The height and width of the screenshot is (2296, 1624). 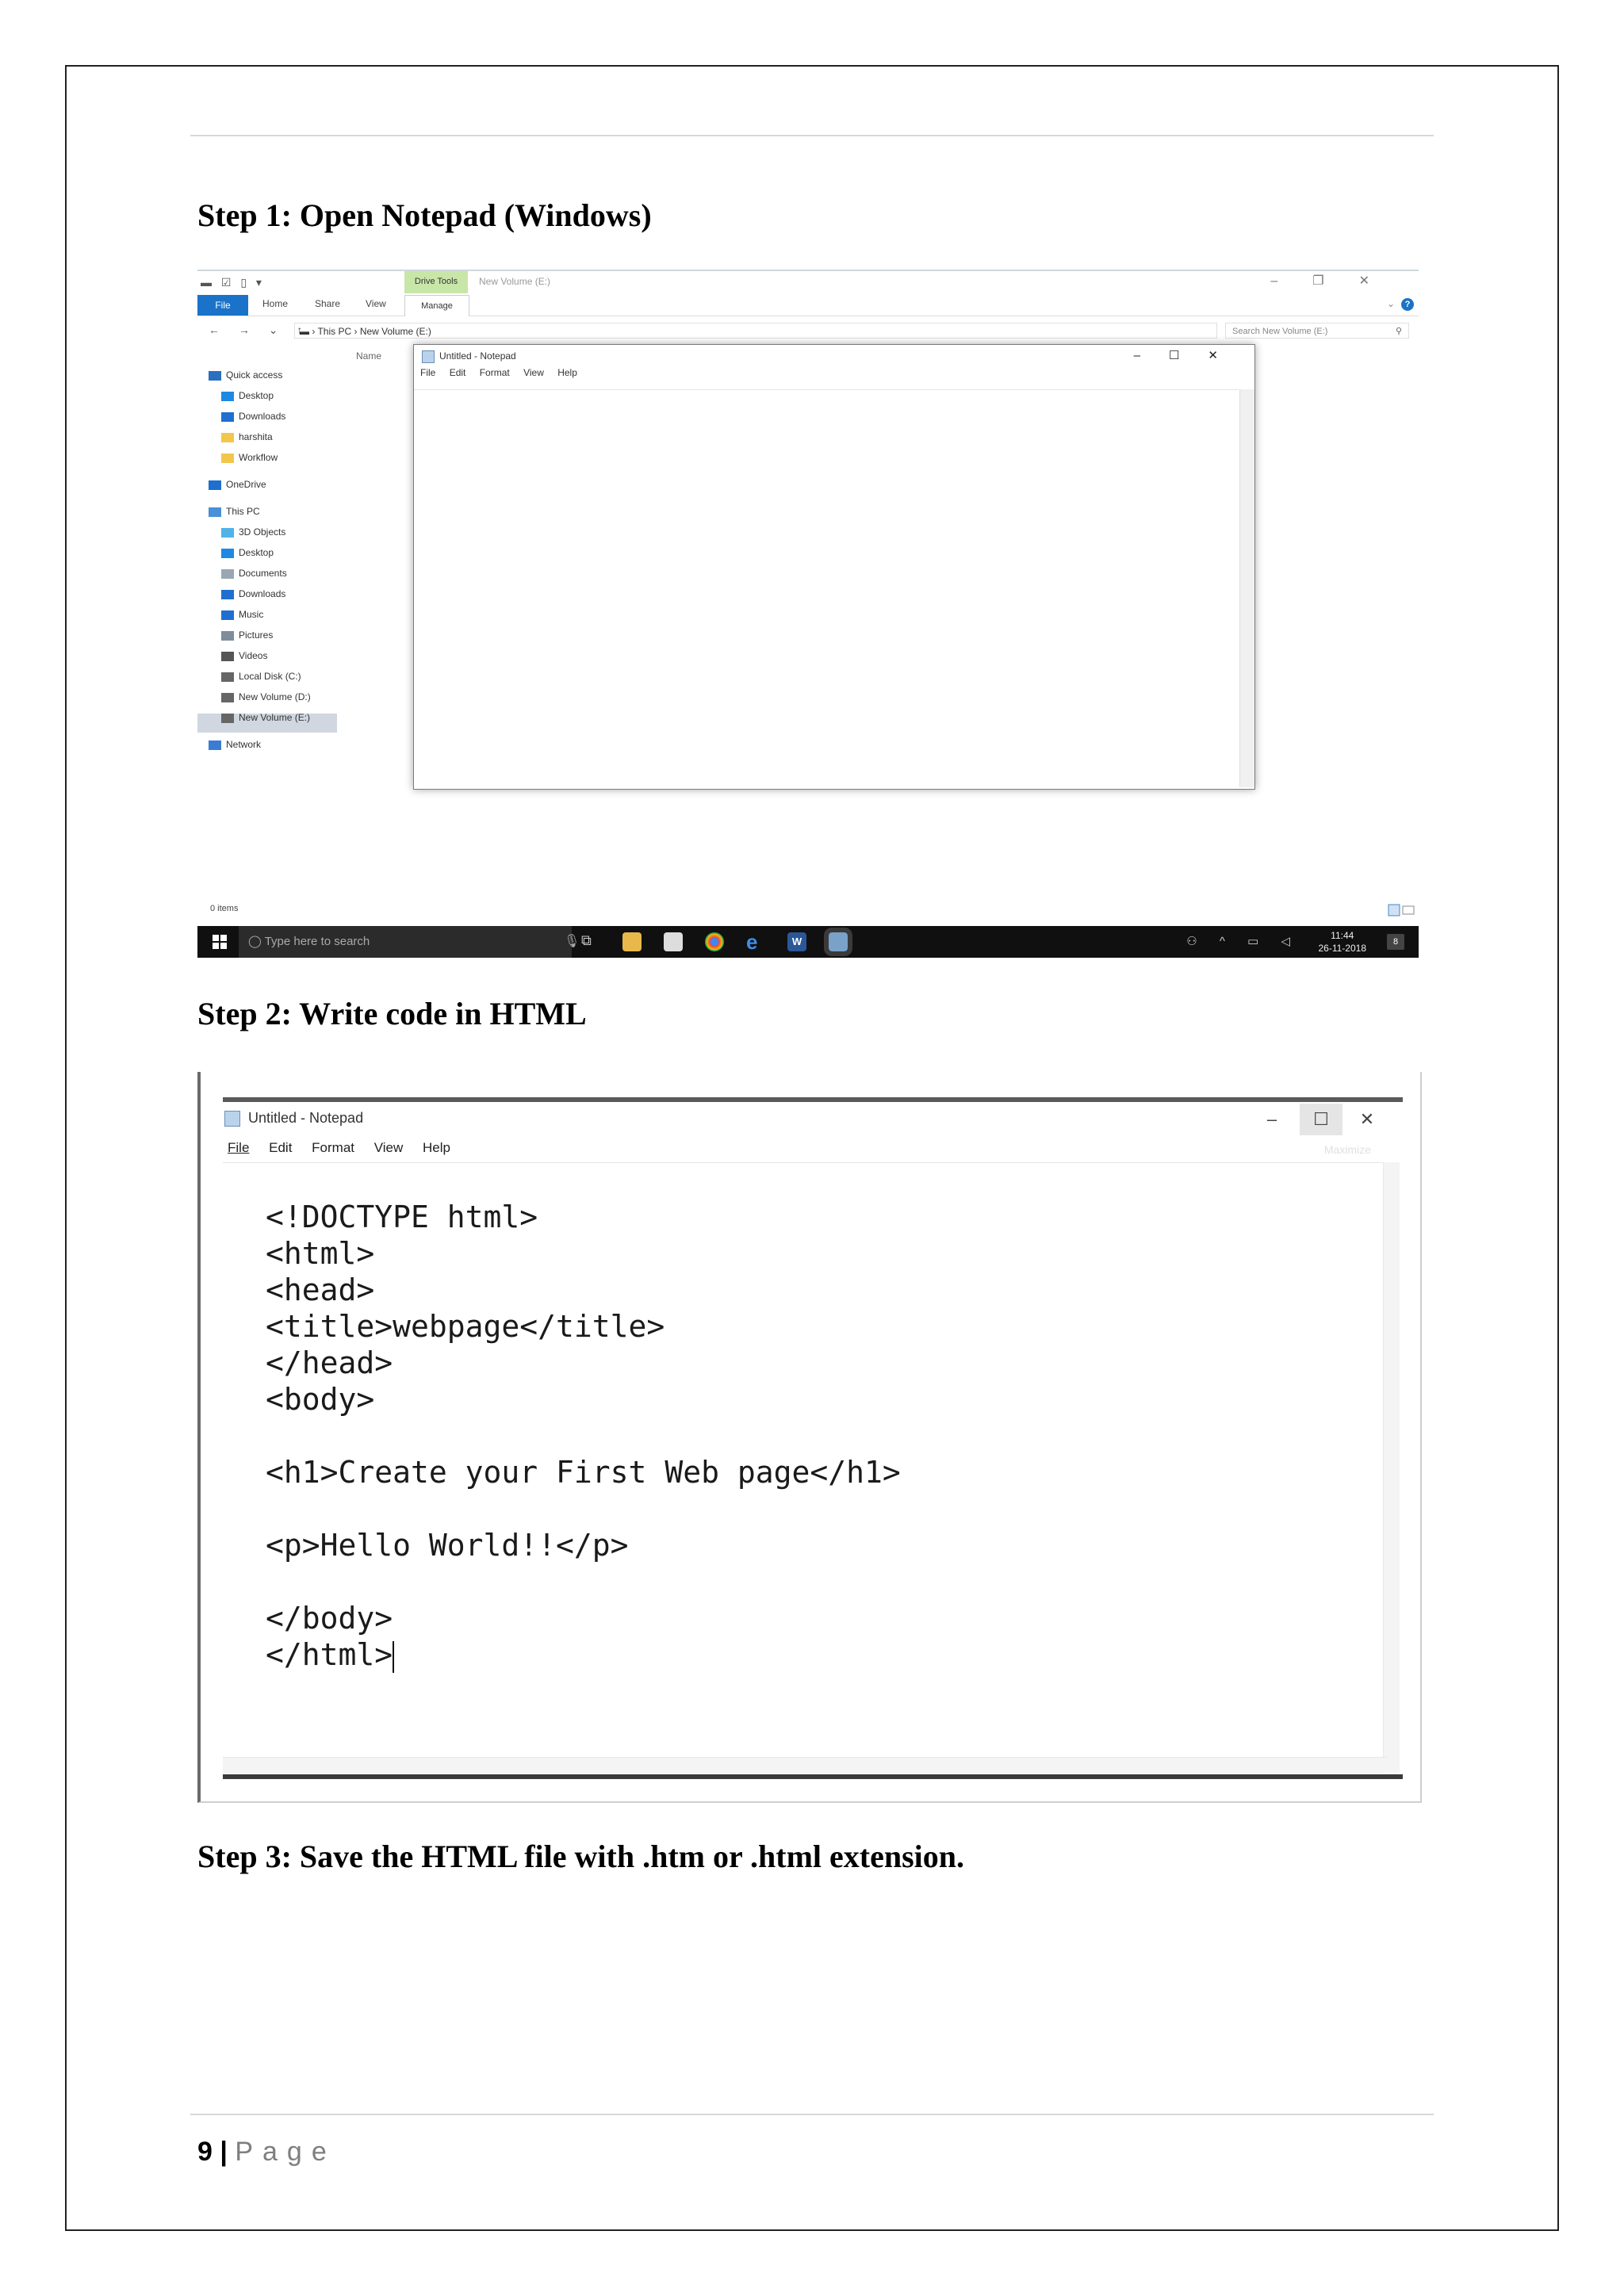 What do you see at coordinates (234, 512) in the screenshot?
I see `sidebar-item: This PC` at bounding box center [234, 512].